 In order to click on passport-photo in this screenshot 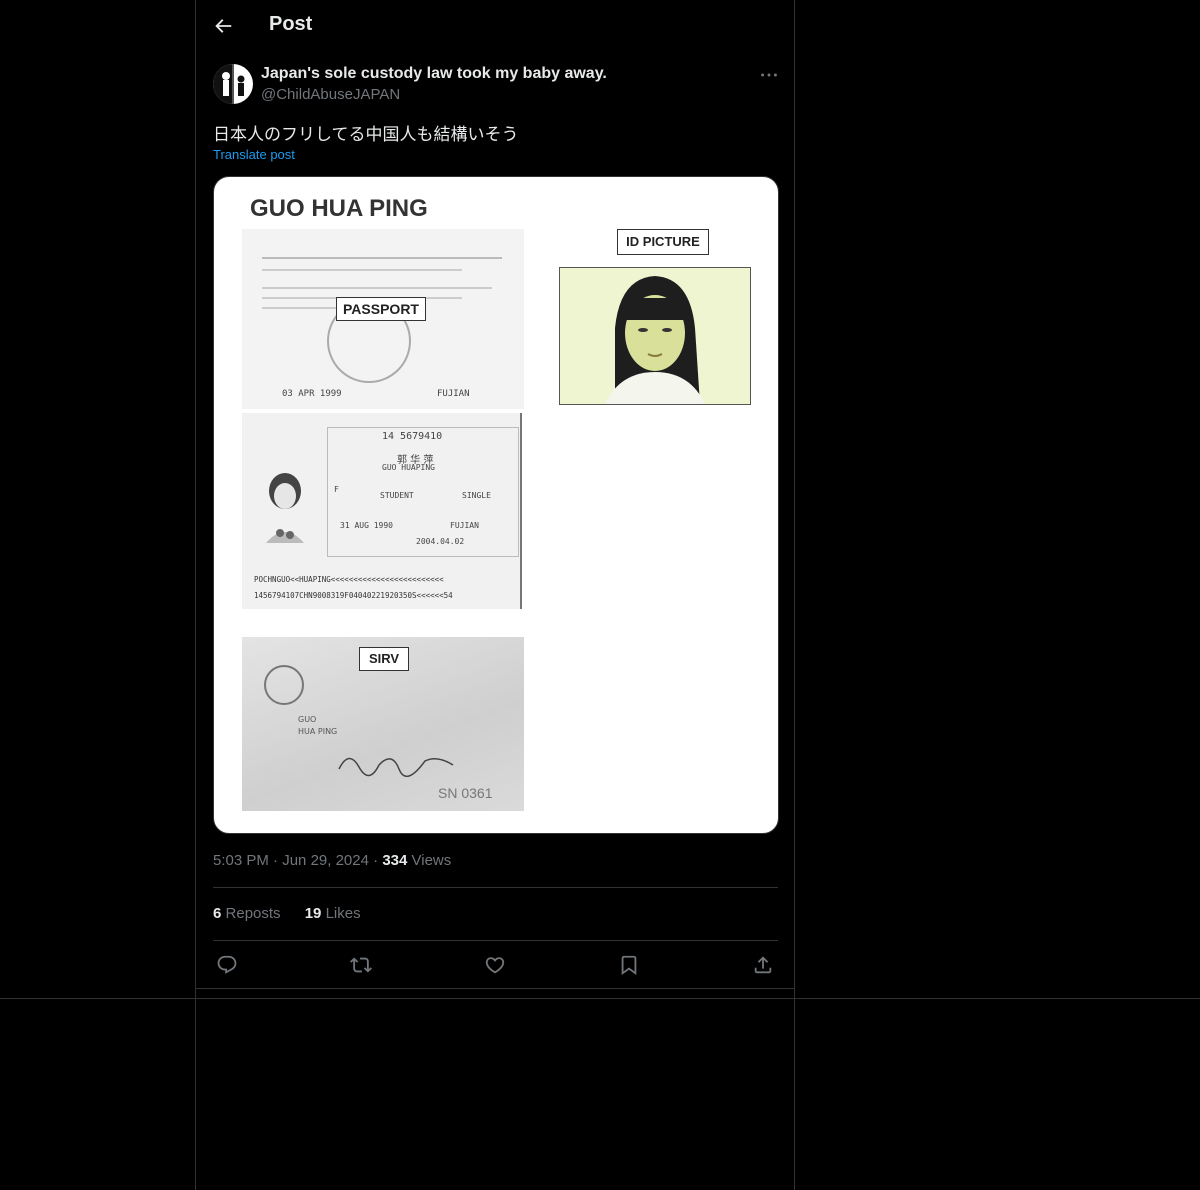, I will do `click(285, 508)`.